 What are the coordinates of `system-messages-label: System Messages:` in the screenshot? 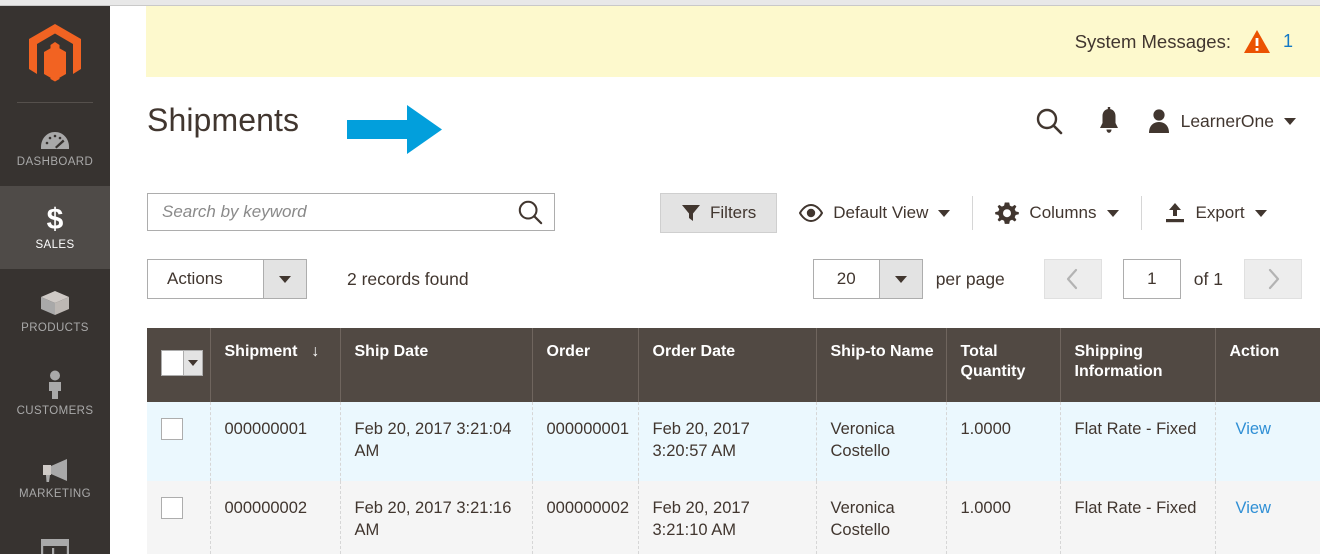 It's located at (1152, 41).